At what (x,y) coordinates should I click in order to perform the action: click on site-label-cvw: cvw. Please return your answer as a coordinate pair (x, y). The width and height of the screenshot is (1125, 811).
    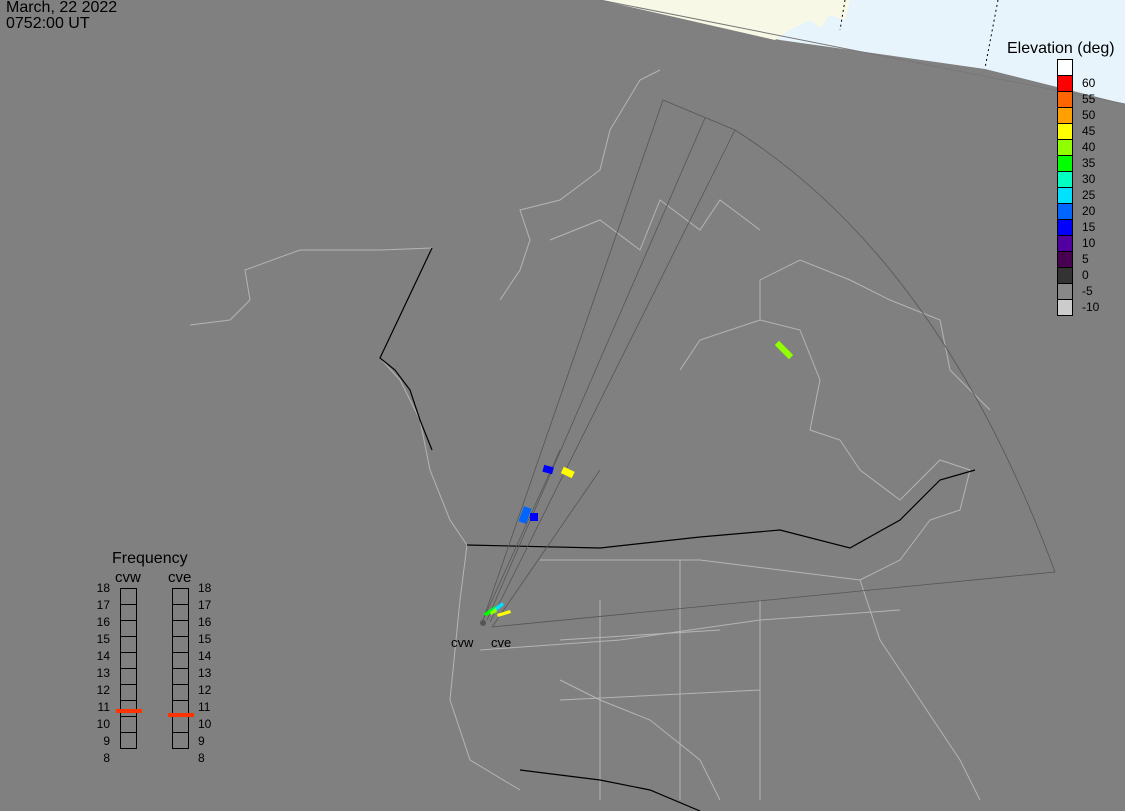
    Looking at the image, I should click on (462, 642).